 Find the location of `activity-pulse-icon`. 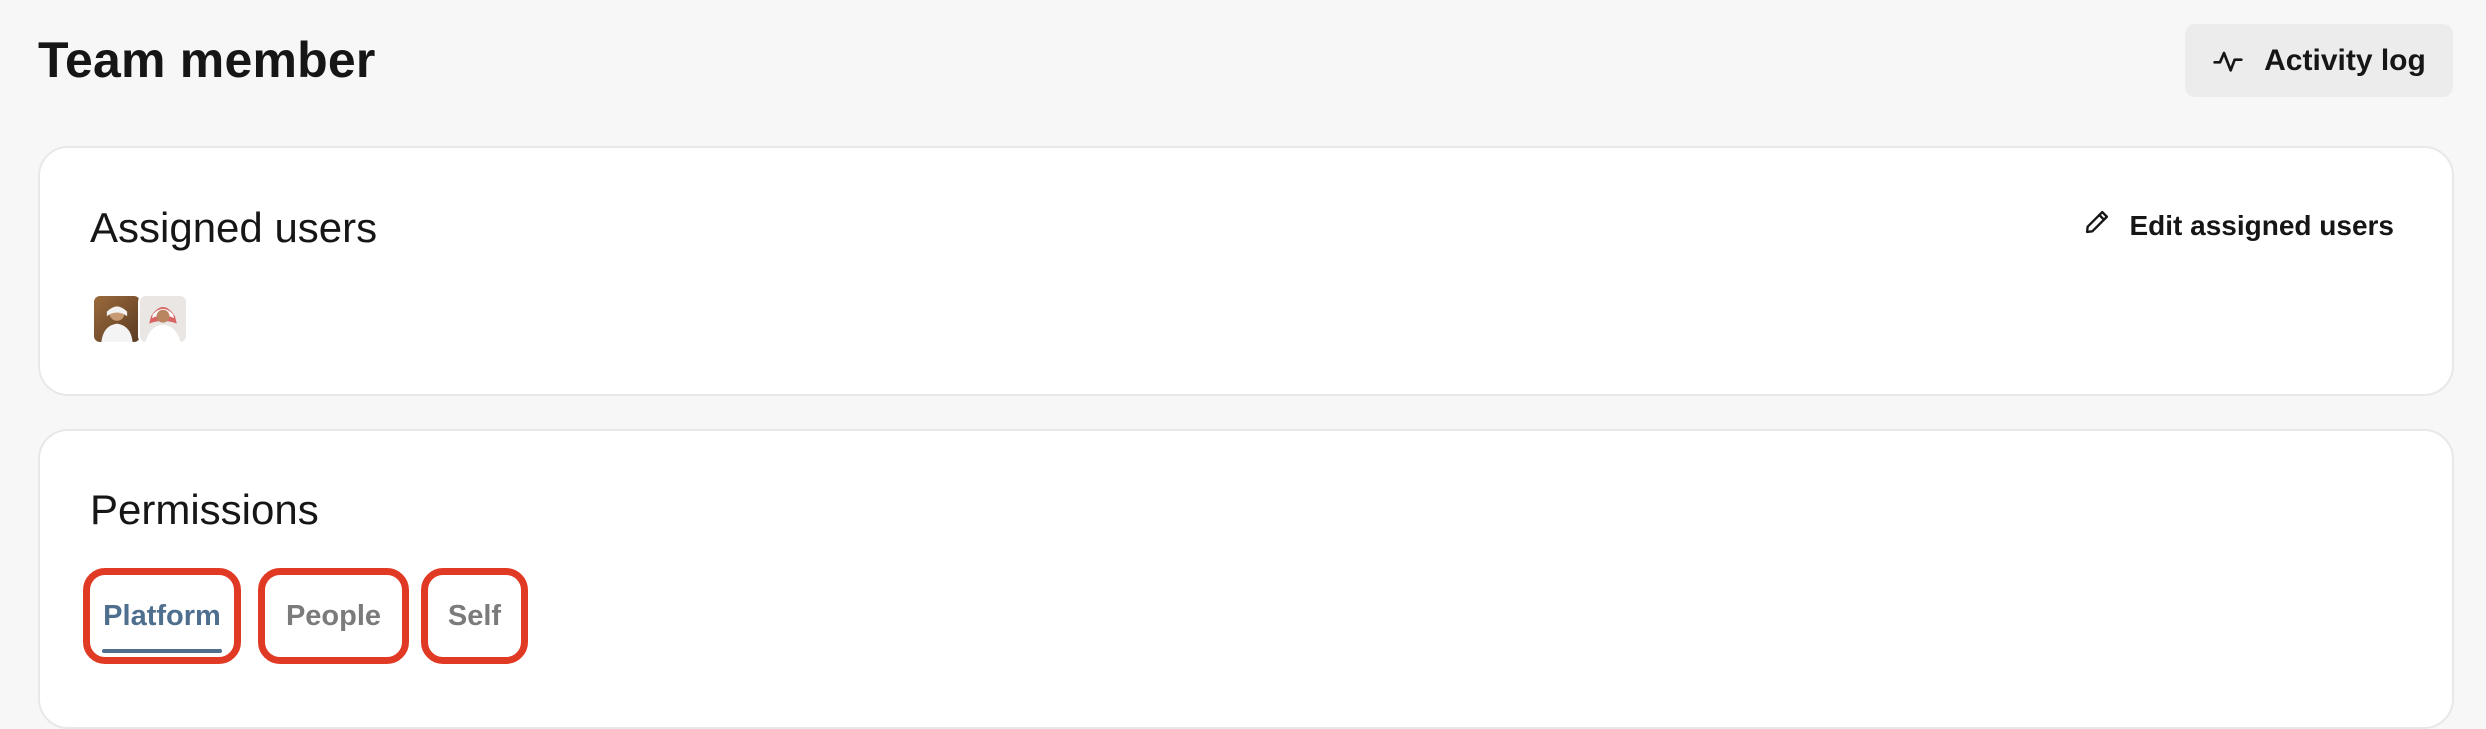

activity-pulse-icon is located at coordinates (2228, 61).